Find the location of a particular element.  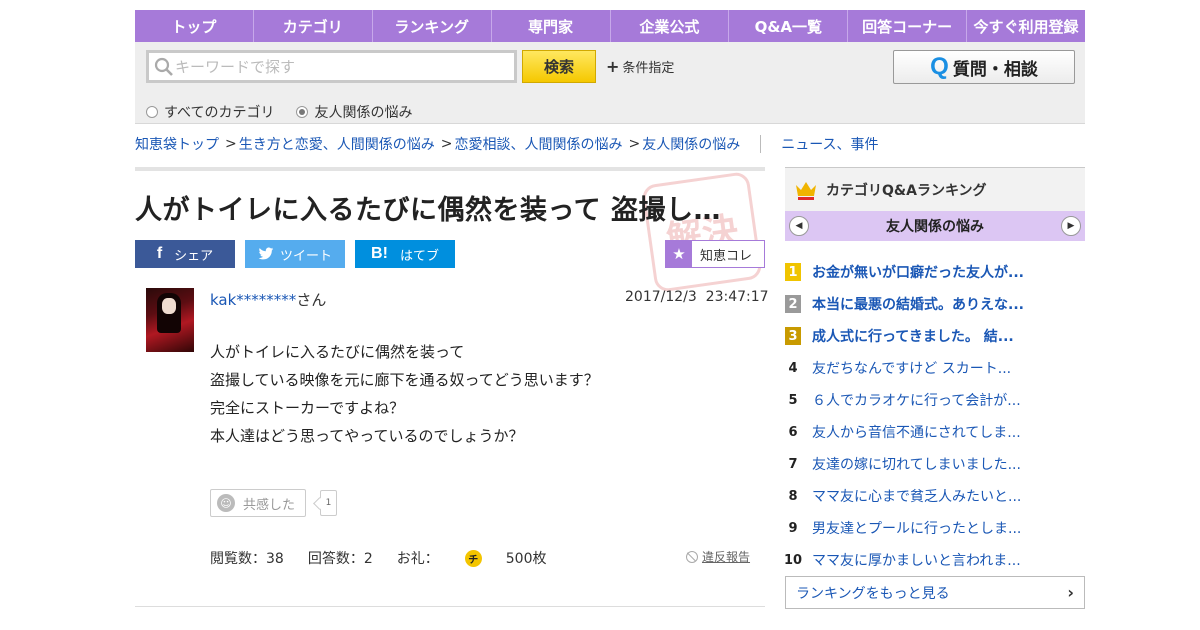

empathy-button: ☺ 共感した is located at coordinates (258, 503).